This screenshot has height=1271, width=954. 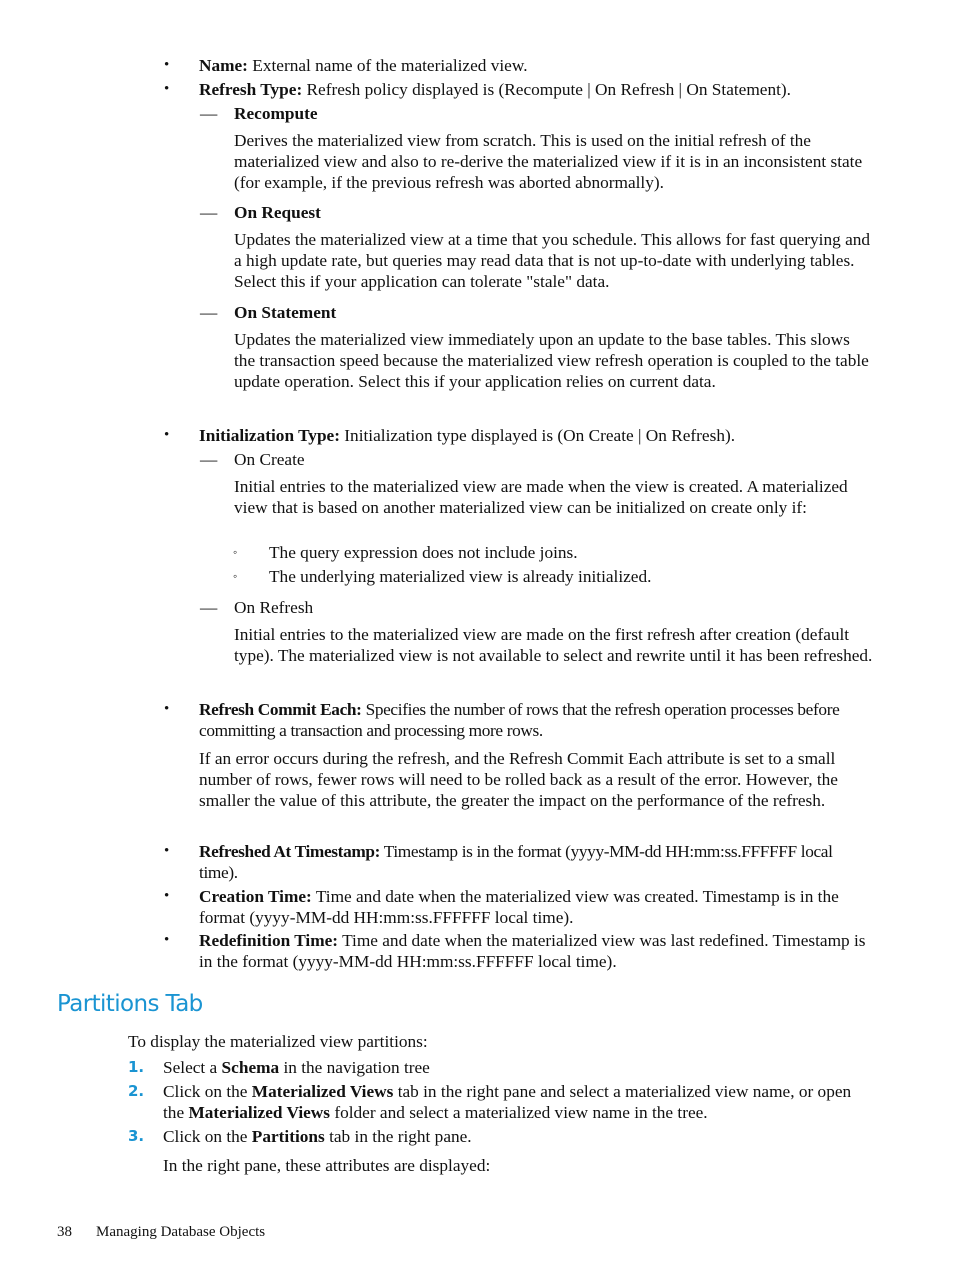 I want to click on attribute-term: Refreshed At Timestamp:, so click(x=290, y=851).